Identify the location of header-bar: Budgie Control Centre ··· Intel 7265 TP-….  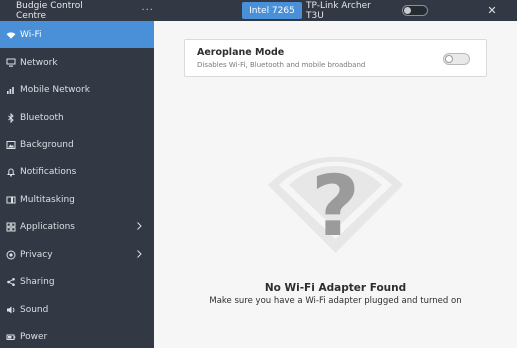
(258, 10).